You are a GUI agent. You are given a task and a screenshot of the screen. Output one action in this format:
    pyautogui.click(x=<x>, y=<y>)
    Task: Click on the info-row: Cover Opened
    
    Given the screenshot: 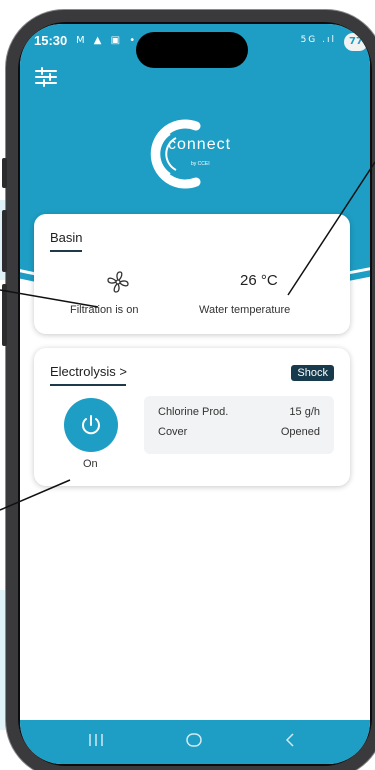 What is the action you would take?
    pyautogui.click(x=239, y=434)
    